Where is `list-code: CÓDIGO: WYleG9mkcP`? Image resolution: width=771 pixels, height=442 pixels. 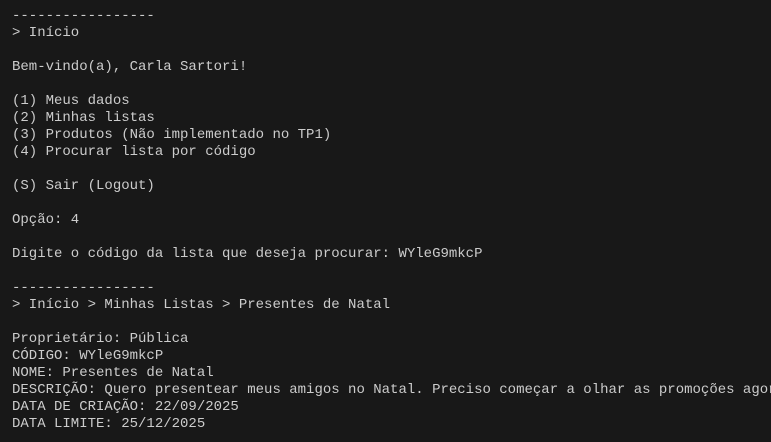 list-code: CÓDIGO: WYleG9mkcP is located at coordinates (88, 356).